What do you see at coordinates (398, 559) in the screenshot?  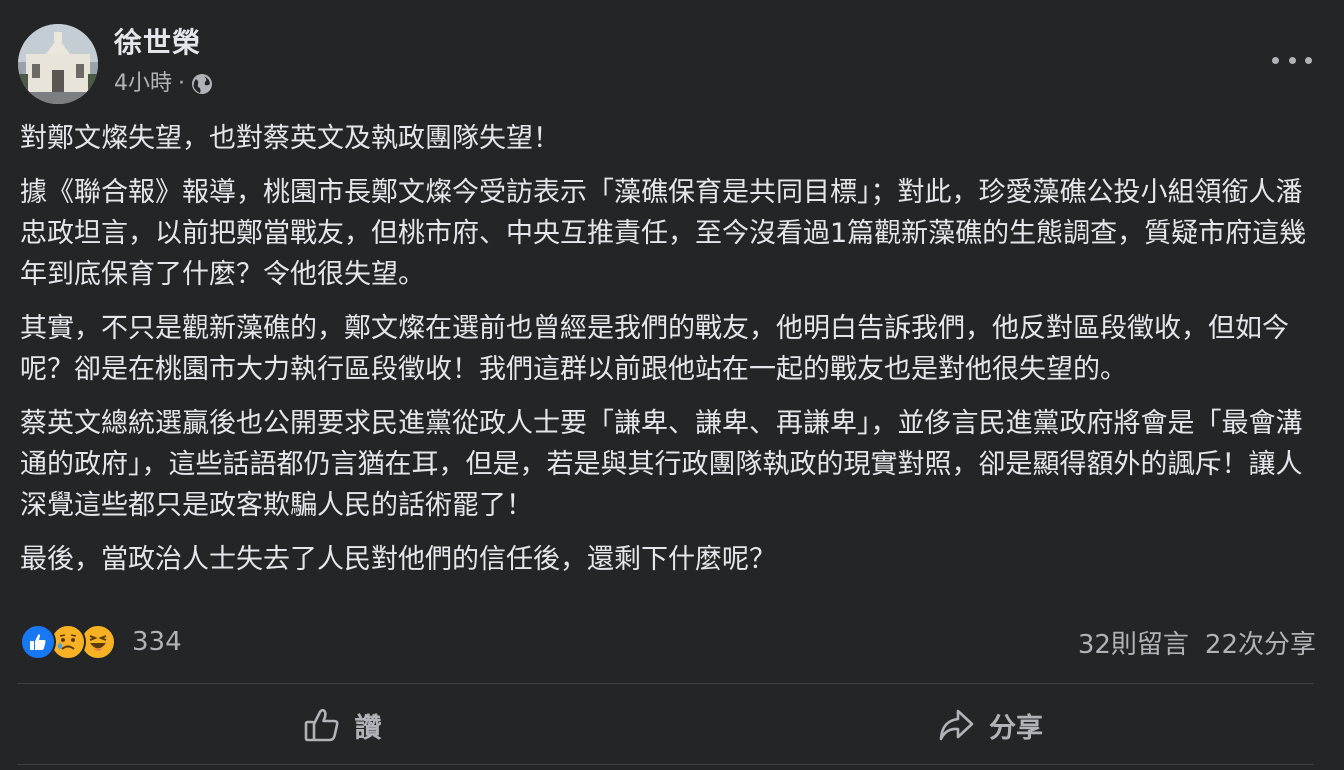 I see `post-paragraph: 最後，當政治人士失去了人民對他們的信任後，還剩下什麼呢？` at bounding box center [398, 559].